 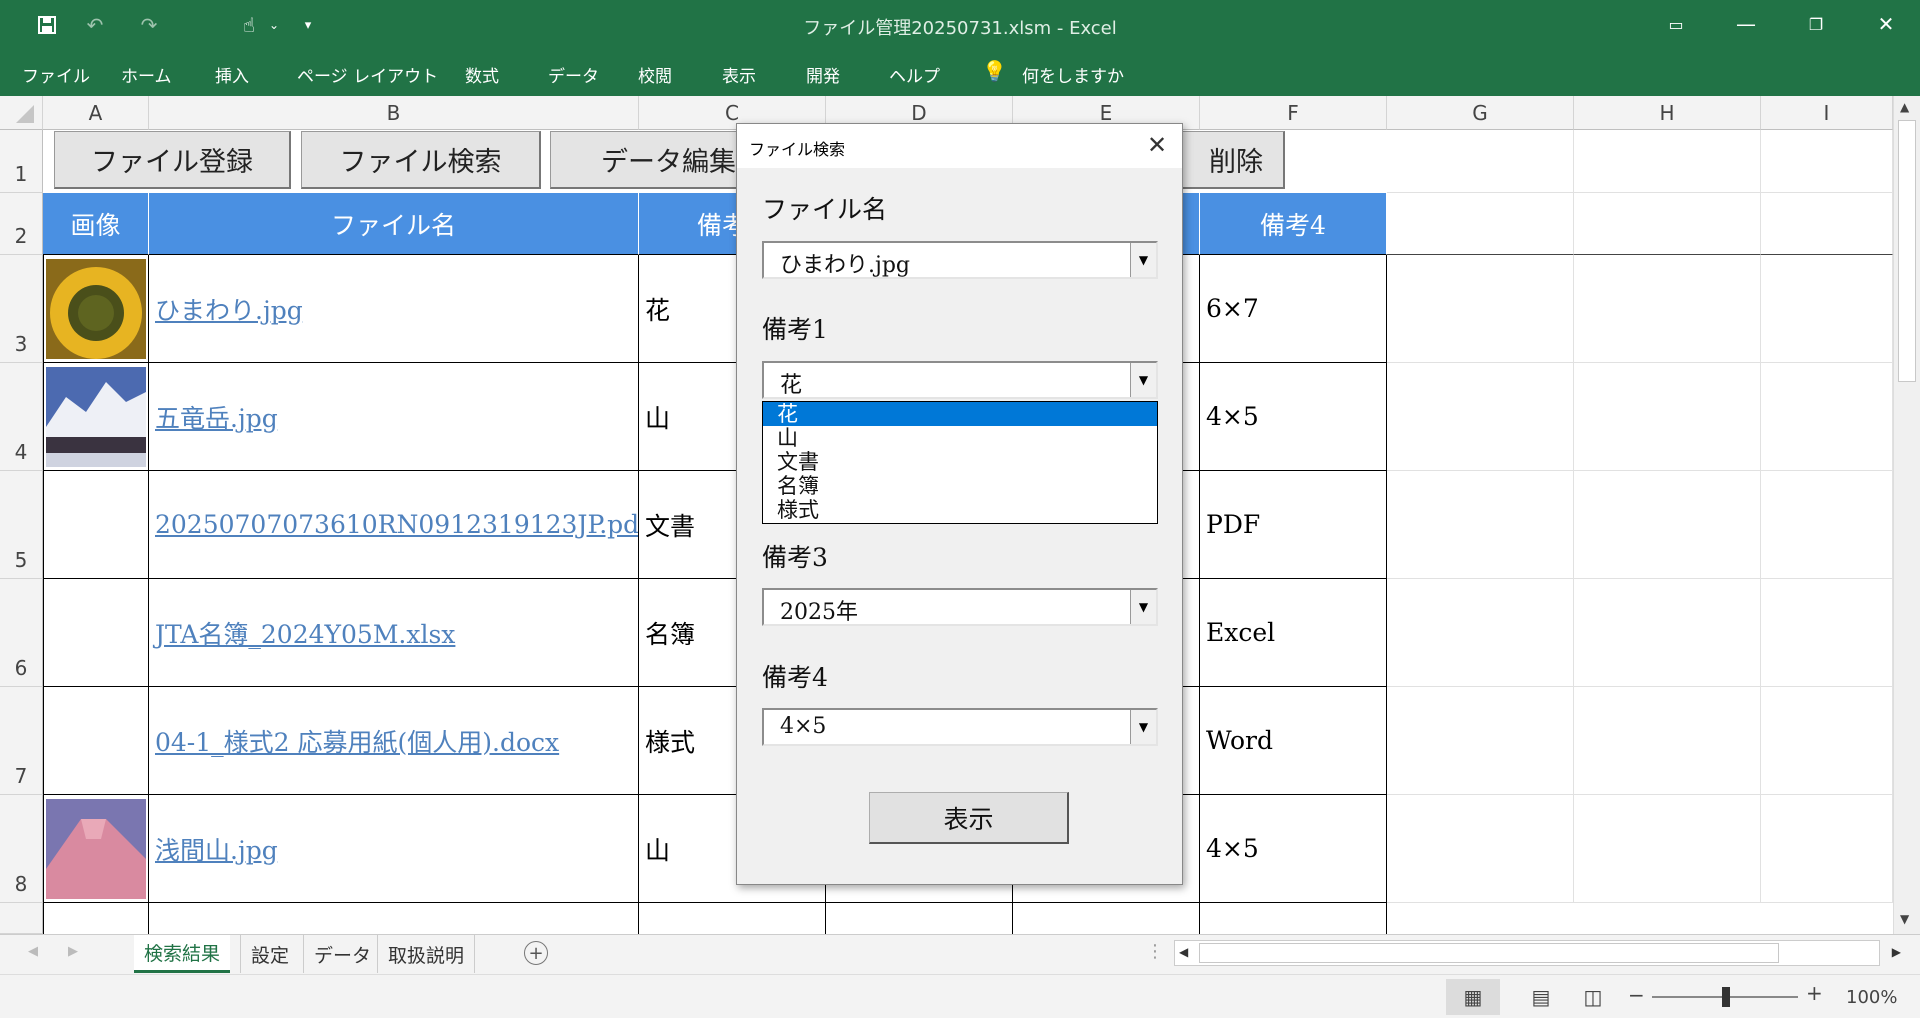 I want to click on horizontal-scrollbar: ◀ ▶, so click(x=1537, y=953).